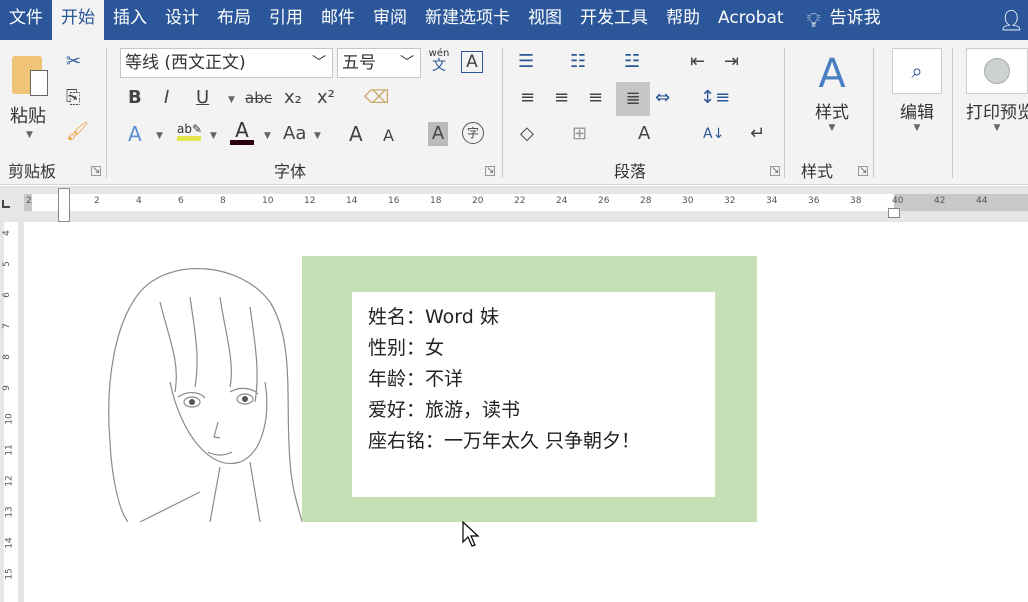 This screenshot has height=602, width=1028. Describe the element at coordinates (444, 410) in the screenshot. I see `hobby-line: 爱好：旅游，读书` at that location.